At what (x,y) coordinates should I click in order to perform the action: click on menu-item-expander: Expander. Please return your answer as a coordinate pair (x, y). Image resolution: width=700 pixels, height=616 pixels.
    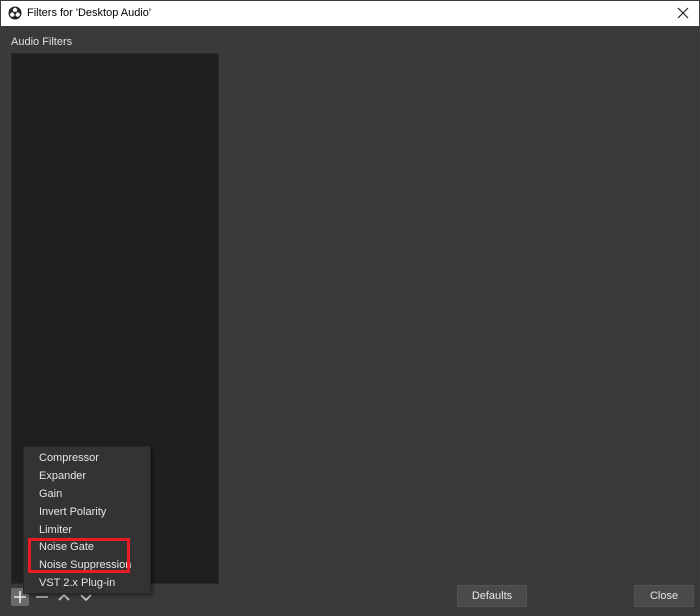
    Looking at the image, I should click on (62, 476).